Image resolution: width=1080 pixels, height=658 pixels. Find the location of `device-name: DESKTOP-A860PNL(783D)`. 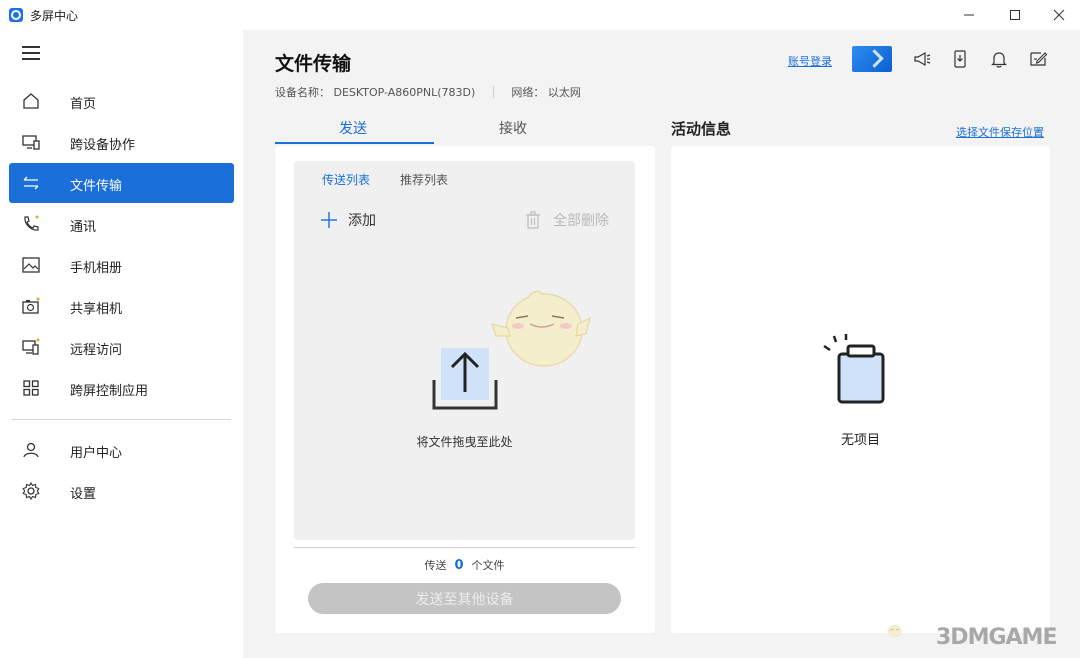

device-name: DESKTOP-A860PNL(783D) is located at coordinates (404, 92).